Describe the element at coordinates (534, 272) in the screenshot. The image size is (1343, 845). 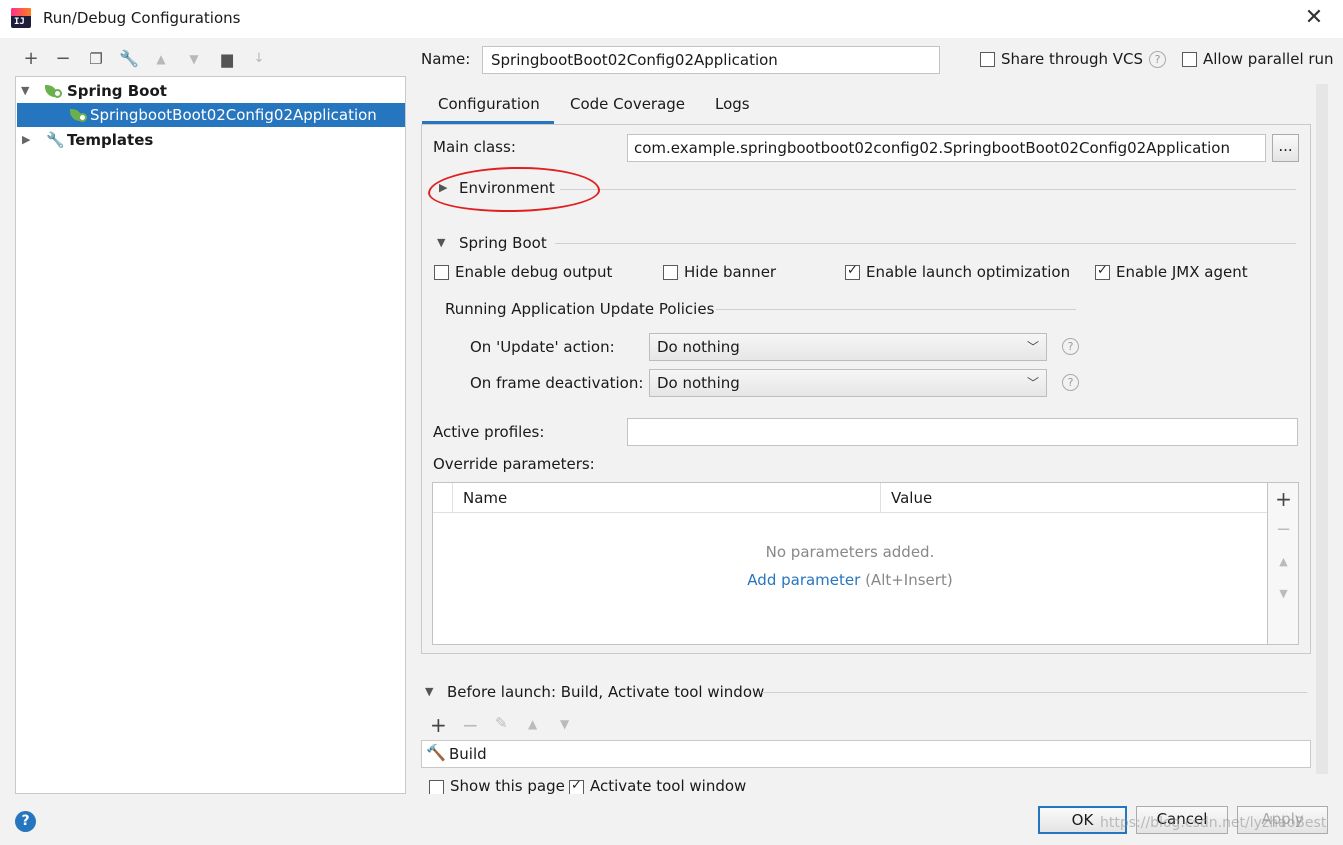
I see `debug-output-label: Enable debug output` at that location.